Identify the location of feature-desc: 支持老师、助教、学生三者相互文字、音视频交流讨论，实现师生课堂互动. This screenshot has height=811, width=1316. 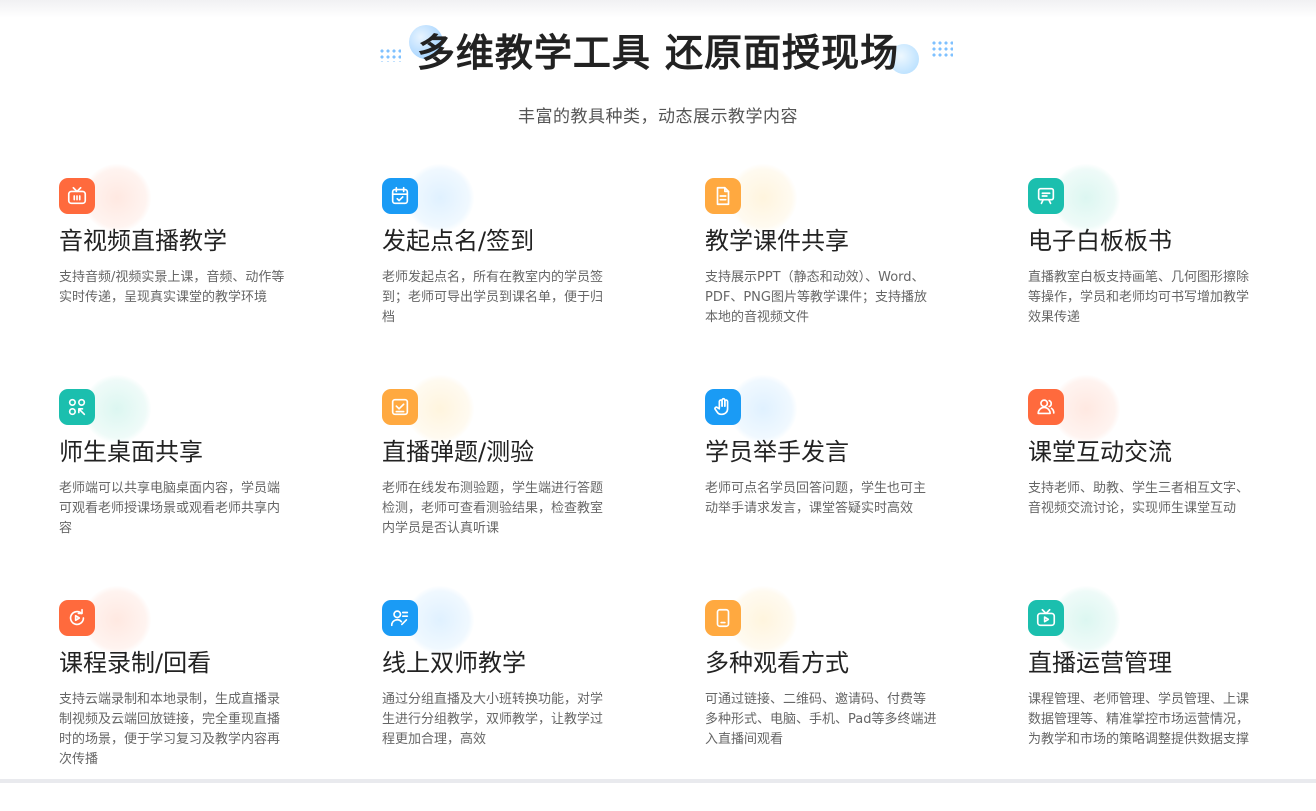
(1139, 498).